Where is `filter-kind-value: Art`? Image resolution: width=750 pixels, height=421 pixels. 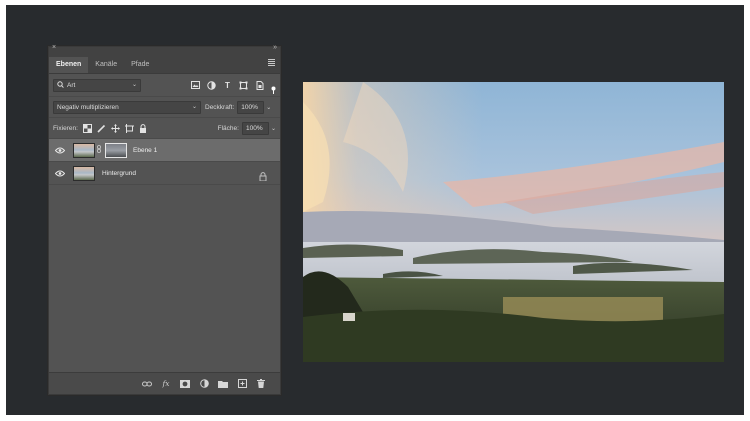
filter-kind-value: Art is located at coordinates (71, 85).